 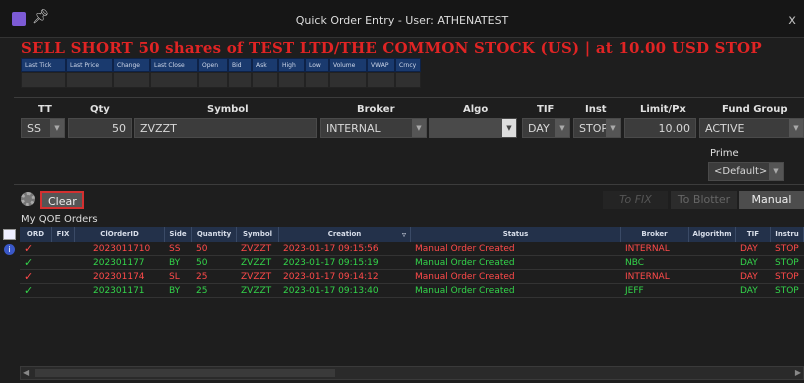 What do you see at coordinates (404, 234) in the screenshot?
I see `filter-icon: ▿` at bounding box center [404, 234].